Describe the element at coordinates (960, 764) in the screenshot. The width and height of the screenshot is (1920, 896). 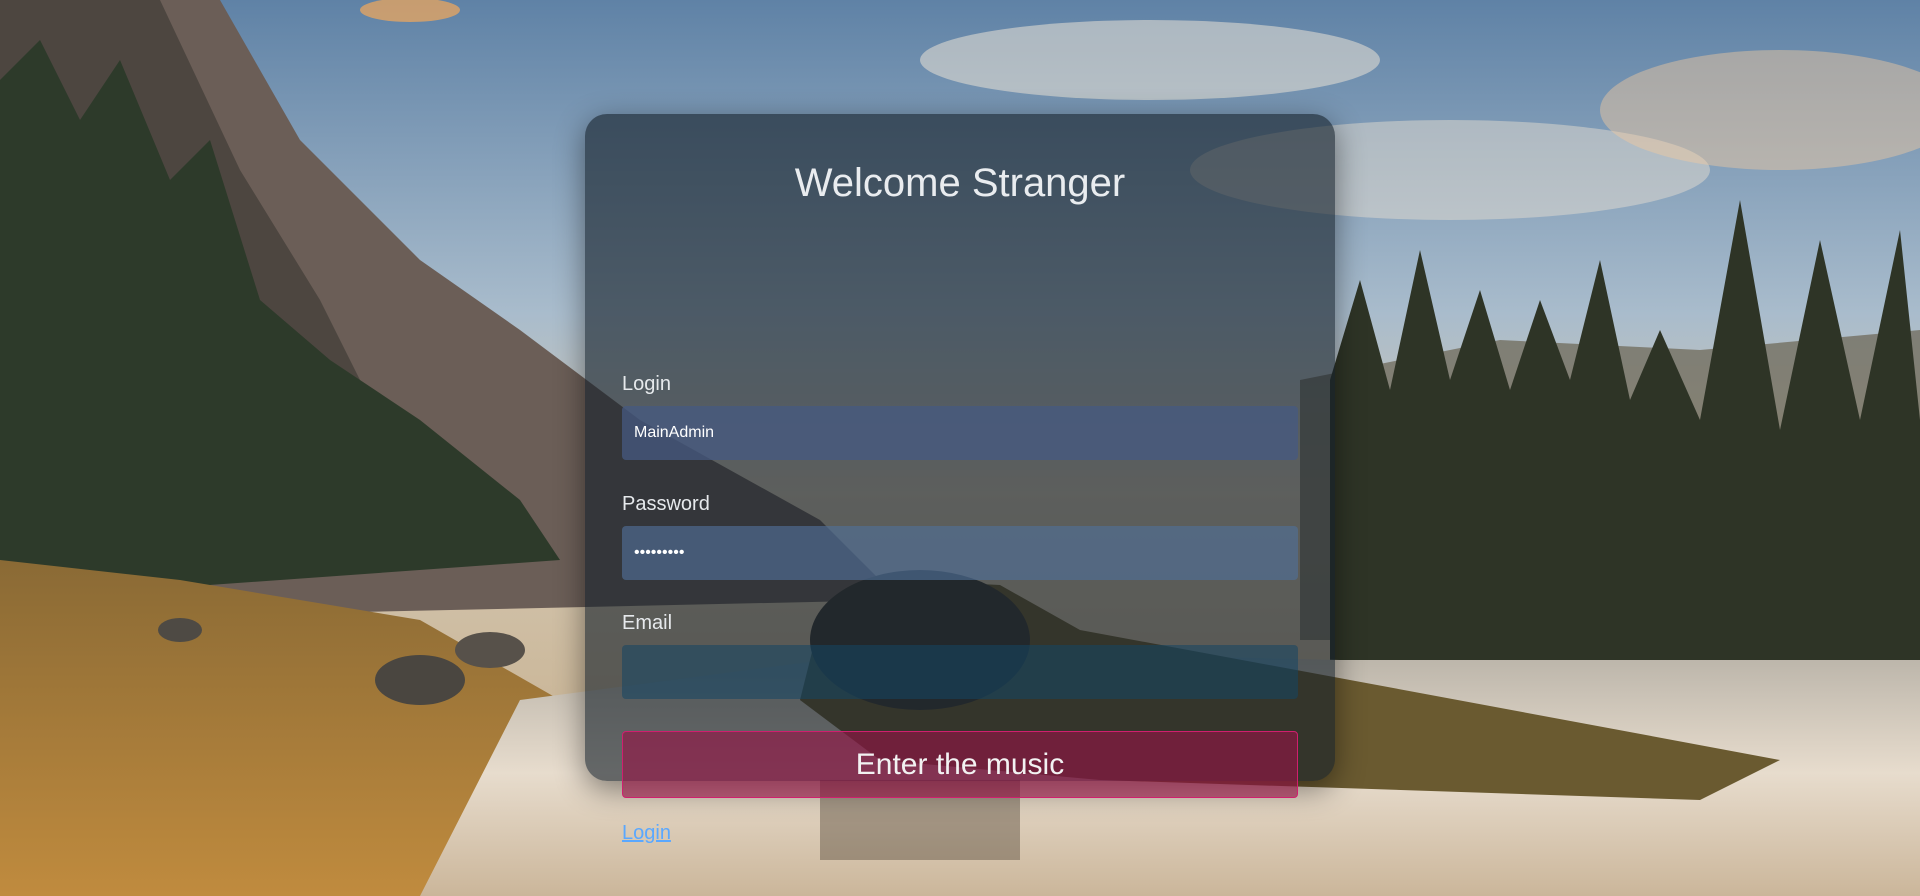
I see `enter-music-button: Enter the music` at that location.